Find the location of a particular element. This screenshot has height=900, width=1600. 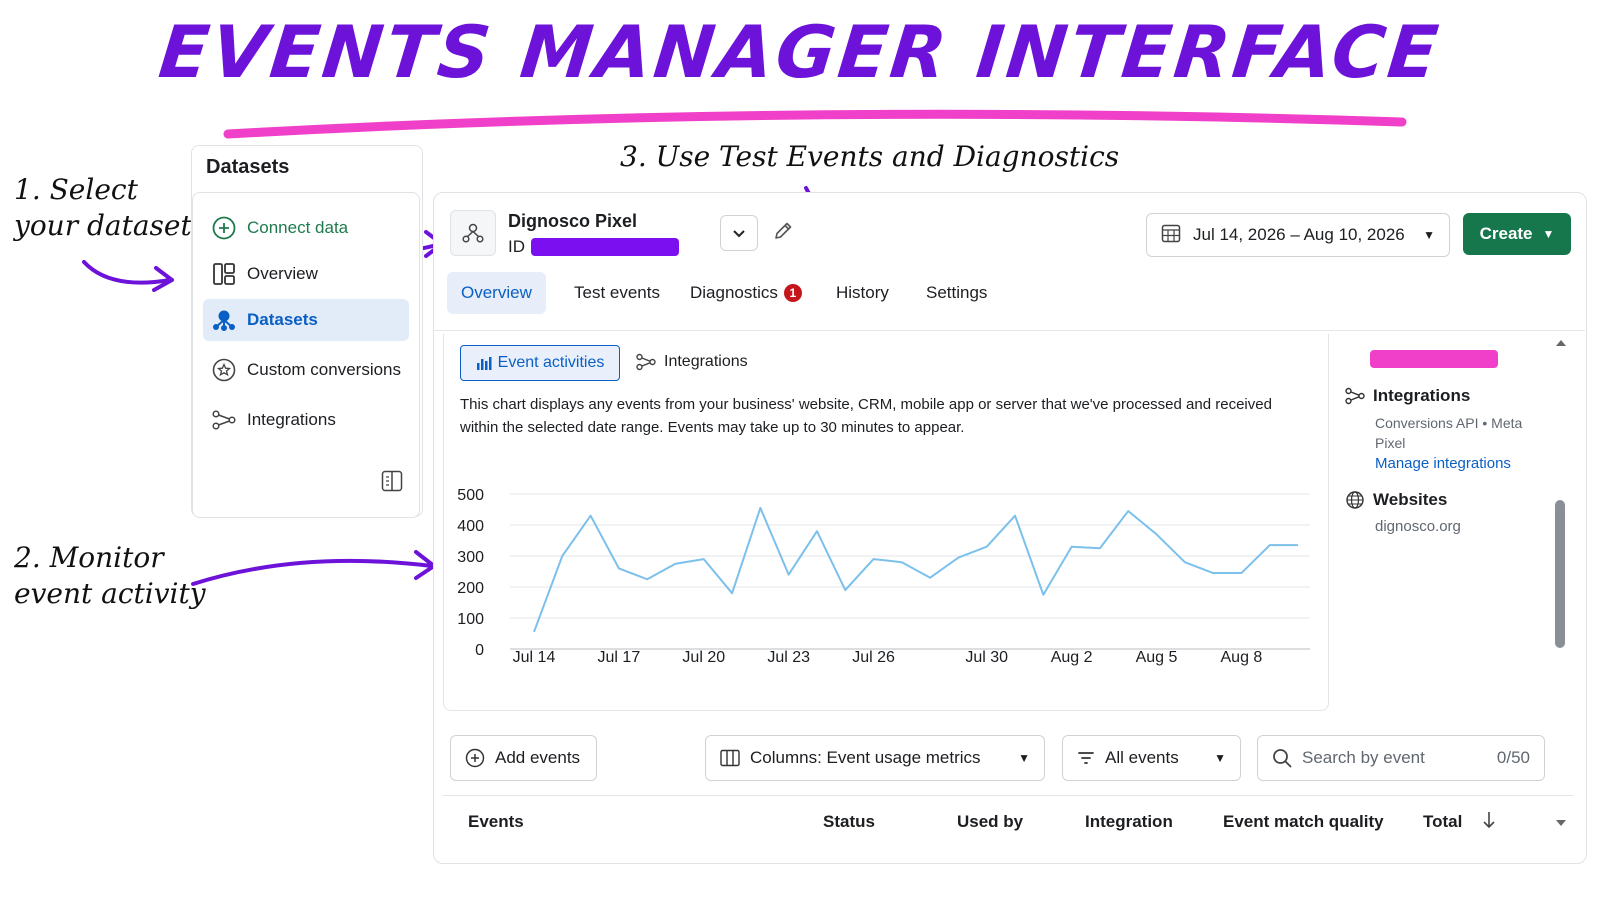

x-tick-label: Aug 2 is located at coordinates (1072, 657).